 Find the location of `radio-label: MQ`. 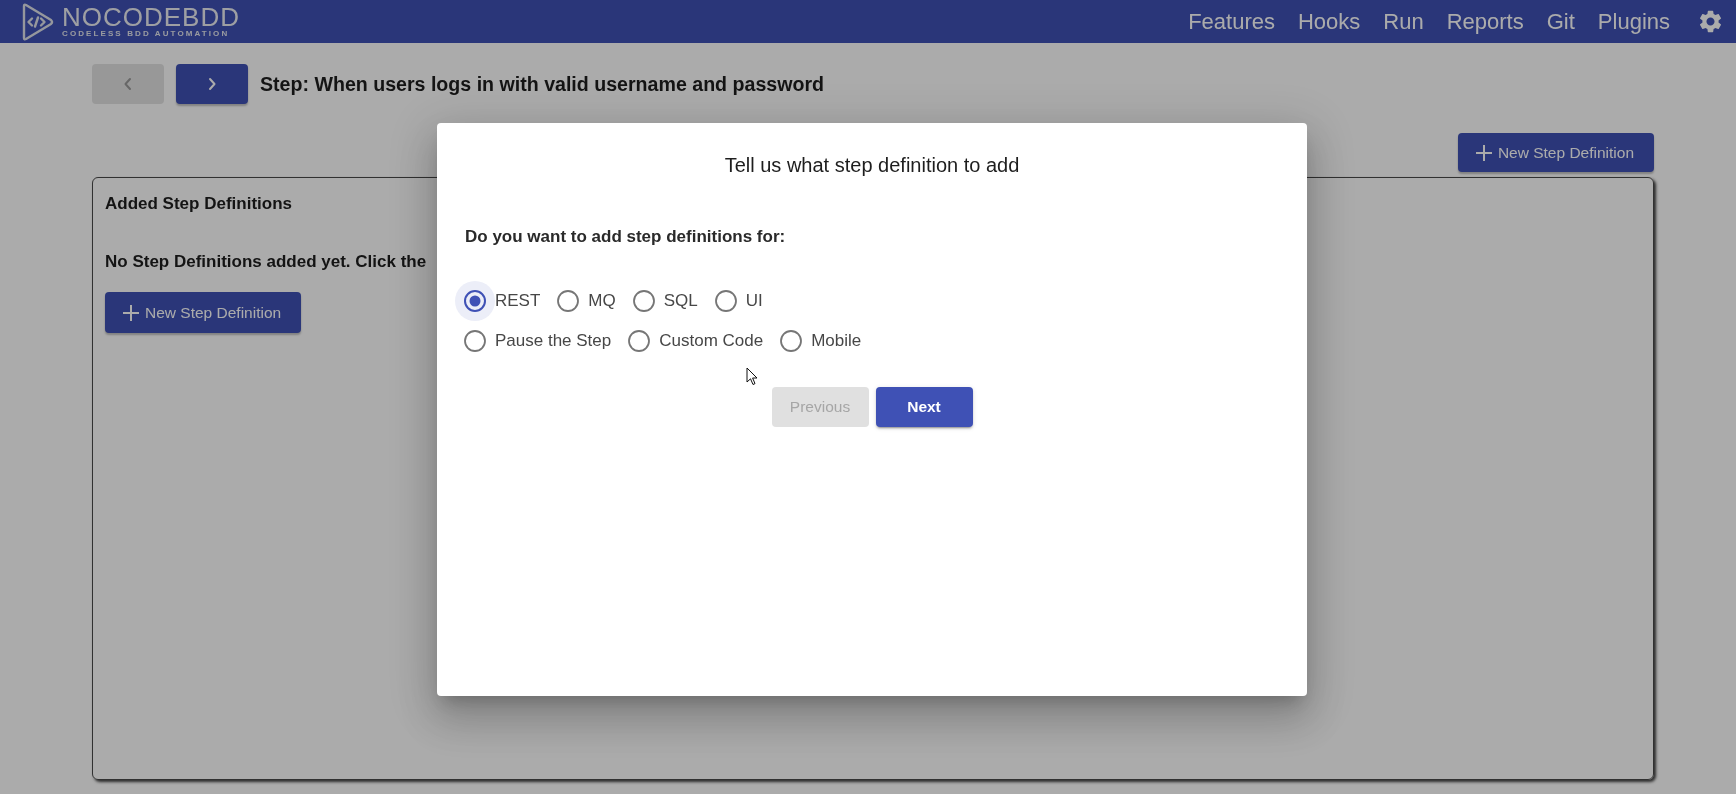

radio-label: MQ is located at coordinates (602, 301).